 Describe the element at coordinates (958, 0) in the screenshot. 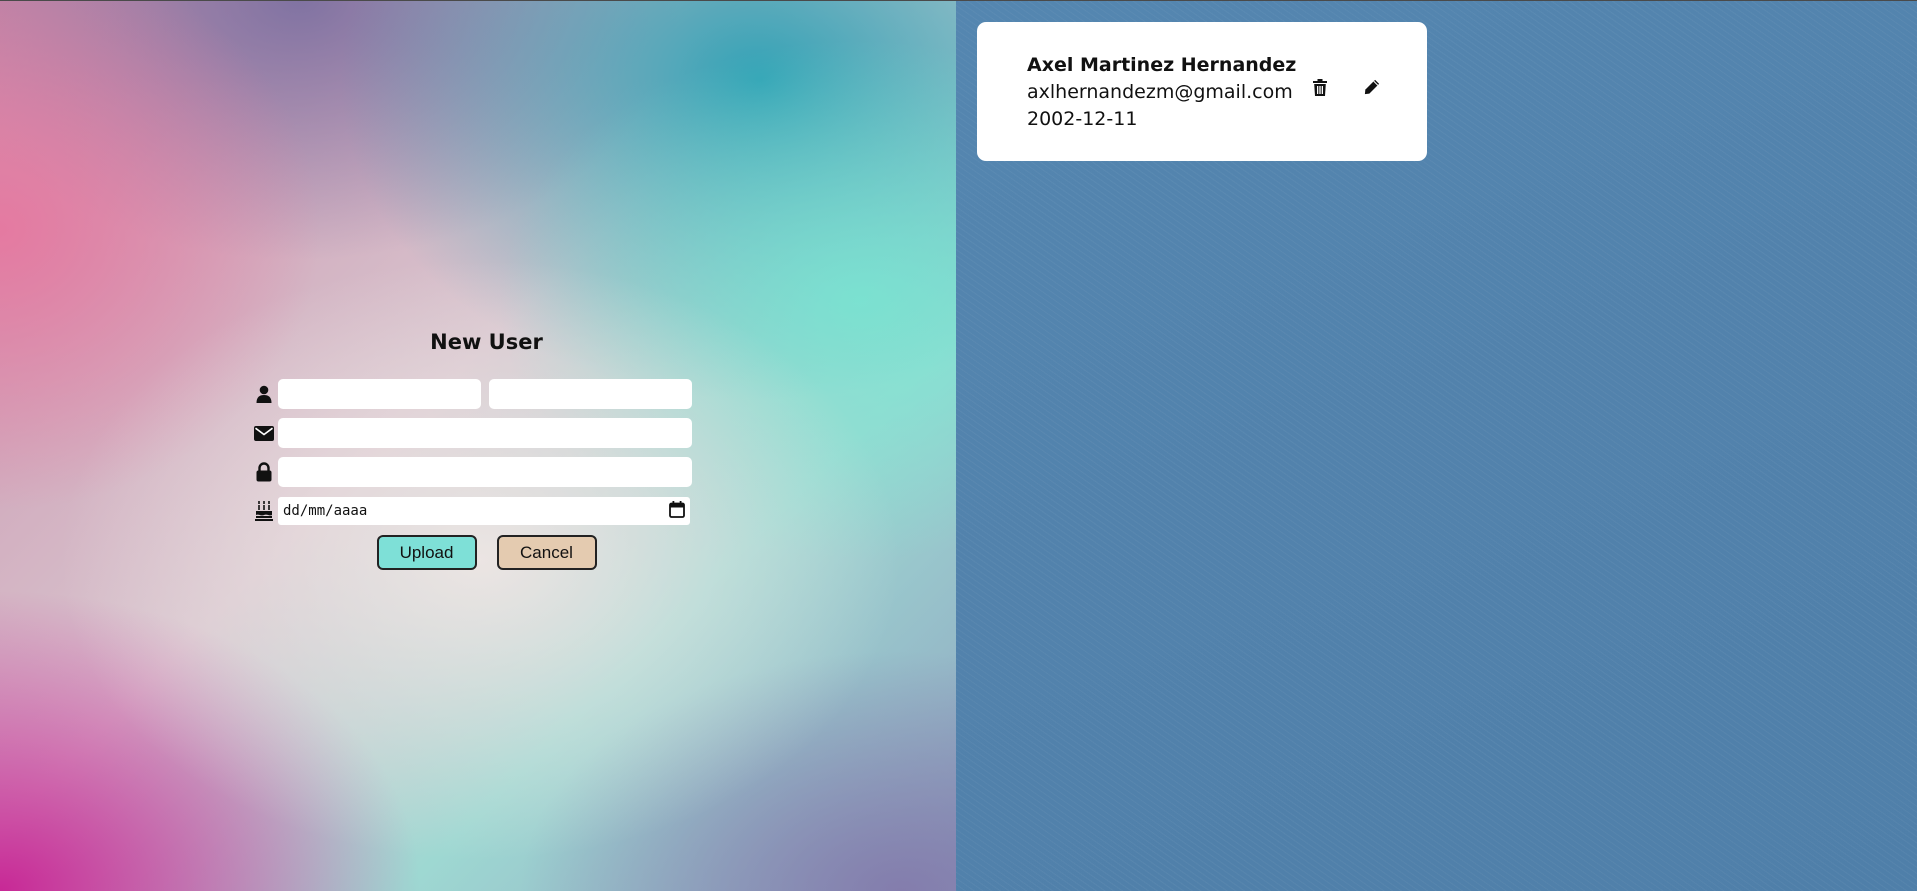

I see `top-border` at that location.